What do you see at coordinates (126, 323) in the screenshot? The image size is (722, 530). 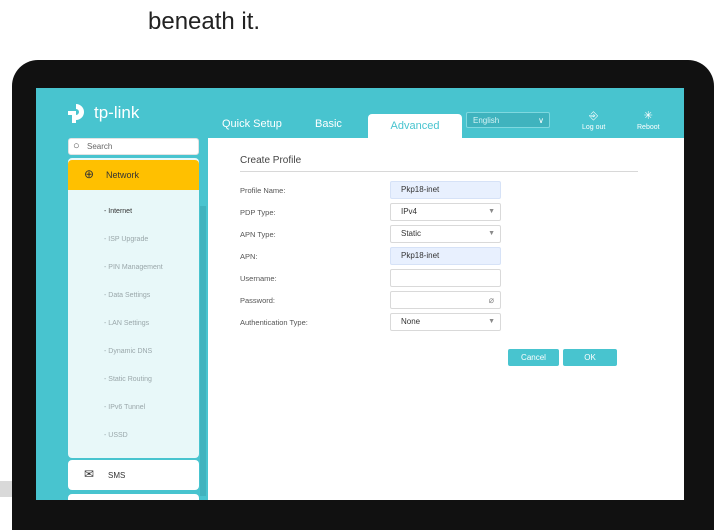 I see `sidebar-subitem-lan-settings: - LAN Settings` at bounding box center [126, 323].